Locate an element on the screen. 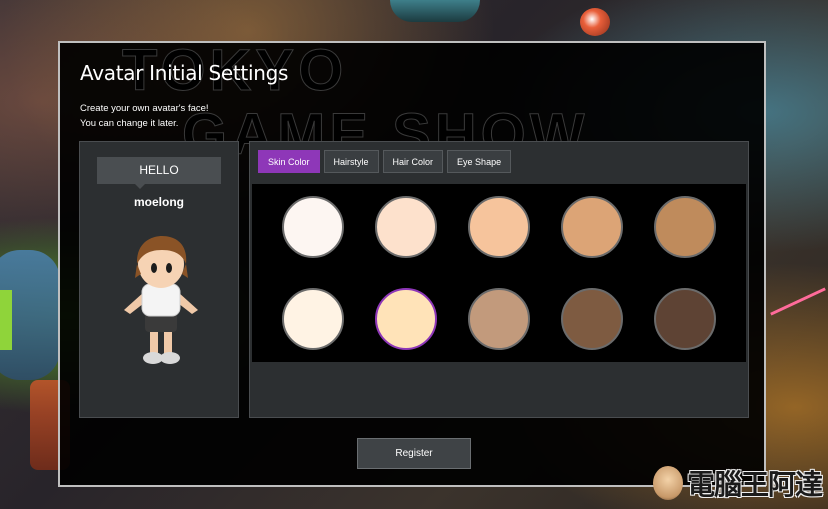 Image resolution: width=828 pixels, height=509 pixels. avatar-shoe is located at coordinates (170, 358).